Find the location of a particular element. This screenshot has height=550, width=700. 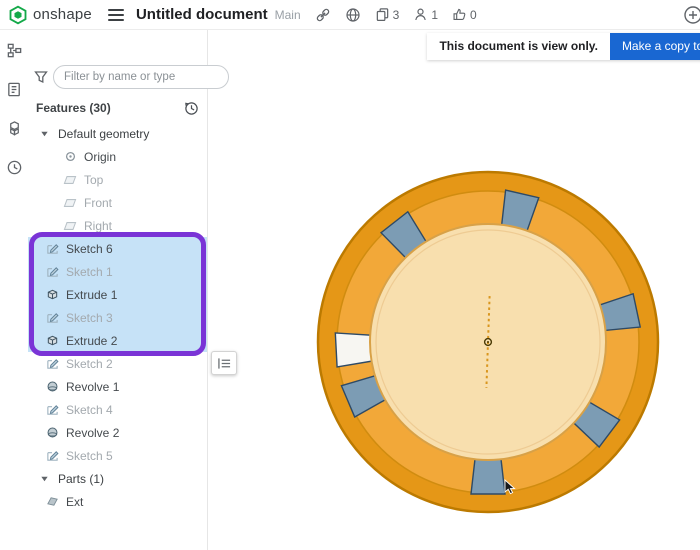

tree-item-top: Top is located at coordinates (117, 179).